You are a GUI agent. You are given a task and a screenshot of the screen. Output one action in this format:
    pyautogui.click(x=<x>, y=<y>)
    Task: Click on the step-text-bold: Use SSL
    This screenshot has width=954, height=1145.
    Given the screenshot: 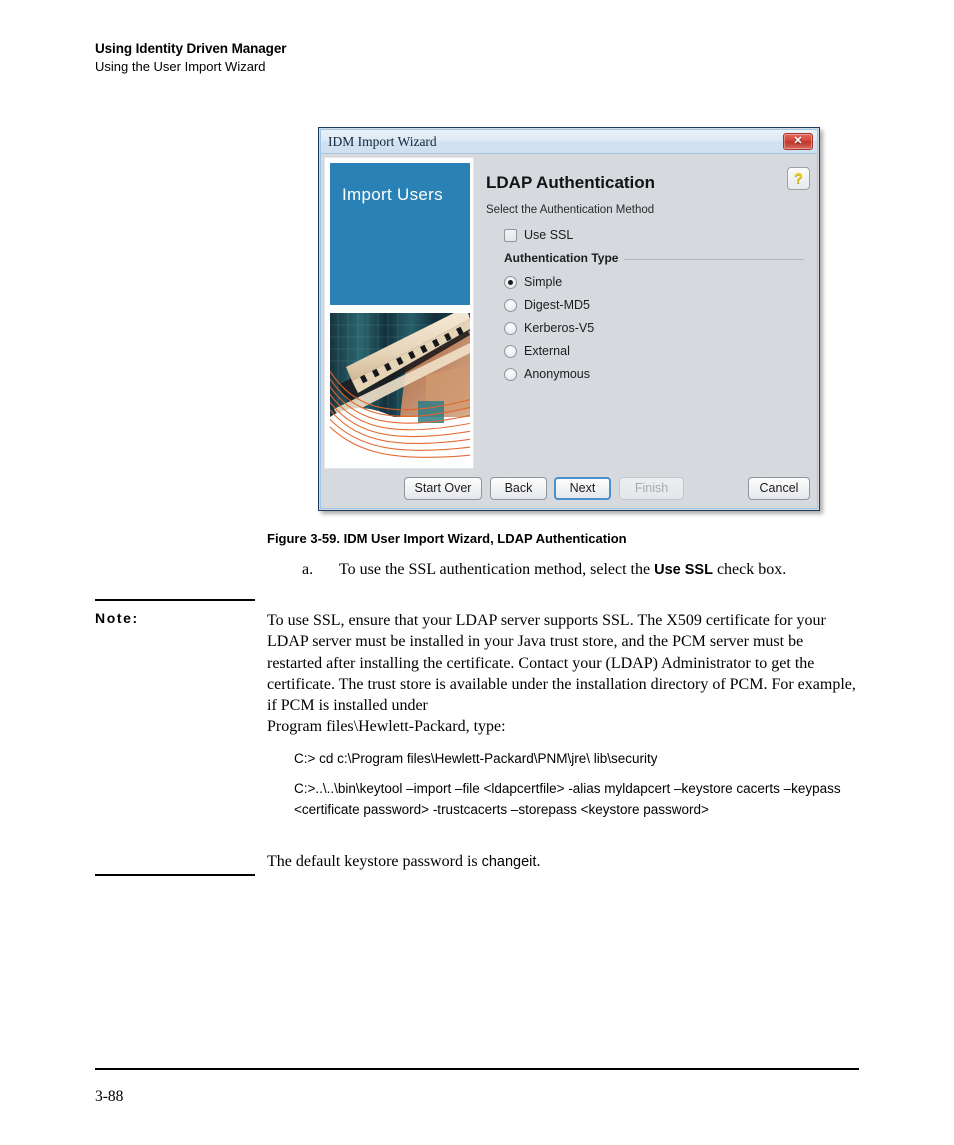 What is the action you would take?
    pyautogui.click(x=683, y=570)
    